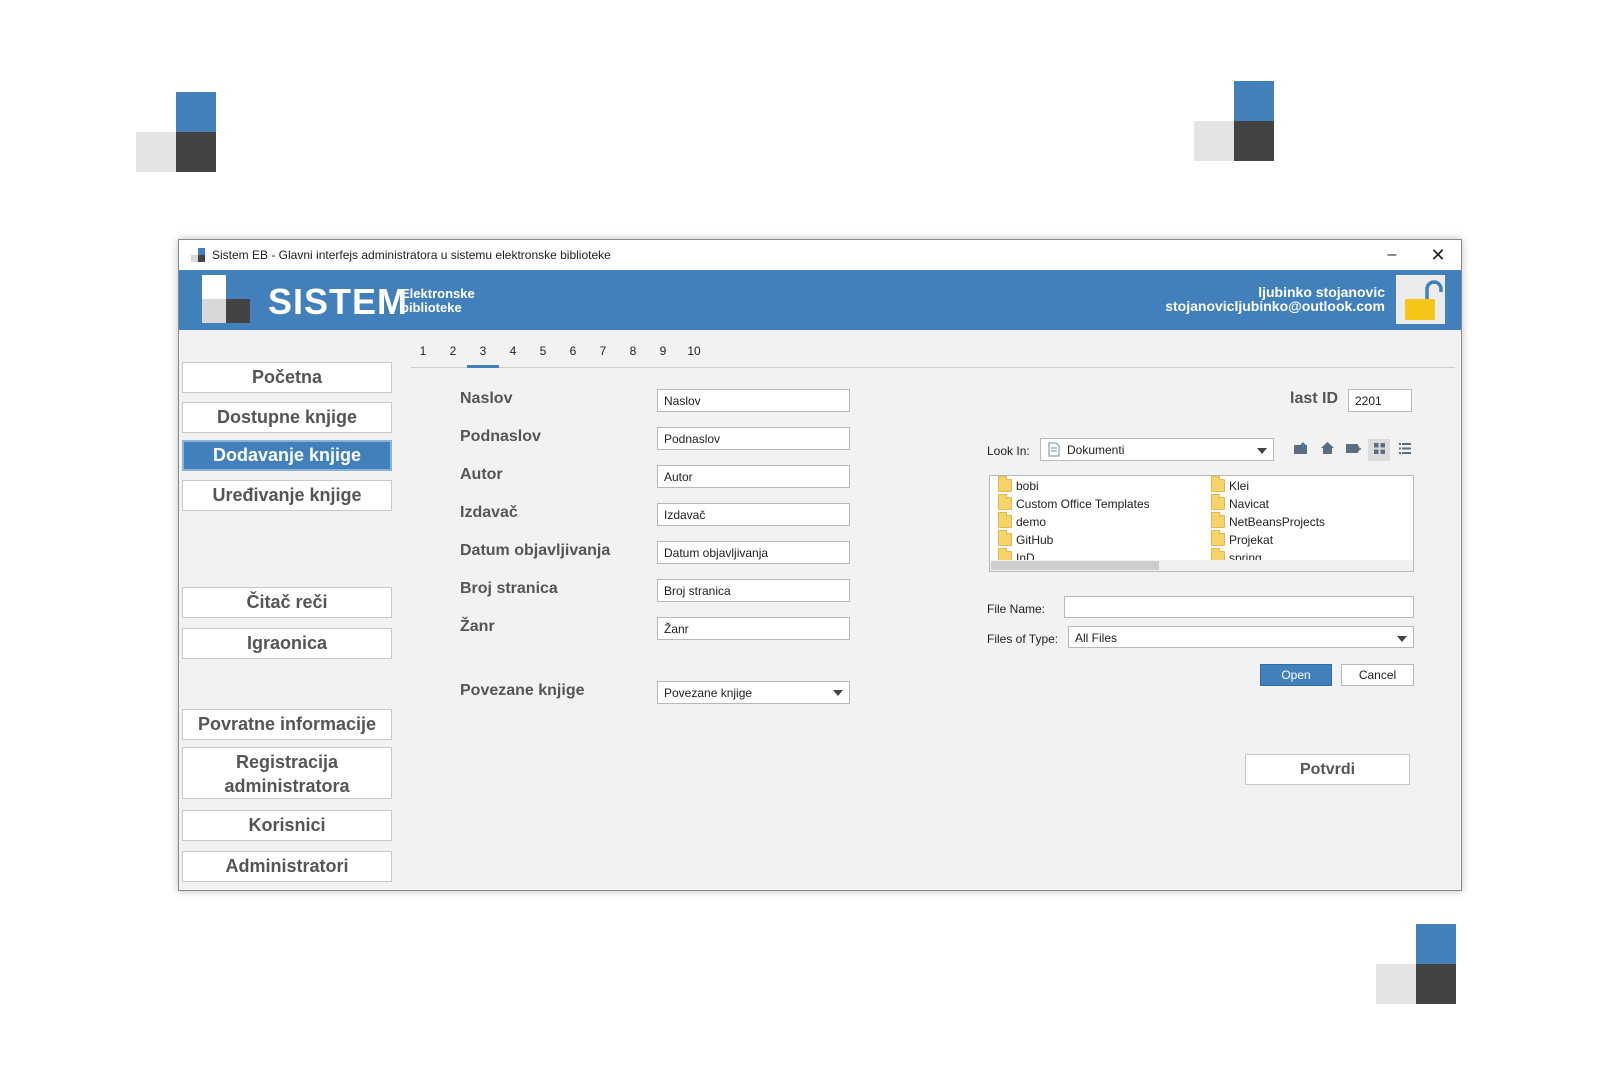  Describe the element at coordinates (753, 438) in the screenshot. I see `podnaslov-input: Podnaslov` at that location.